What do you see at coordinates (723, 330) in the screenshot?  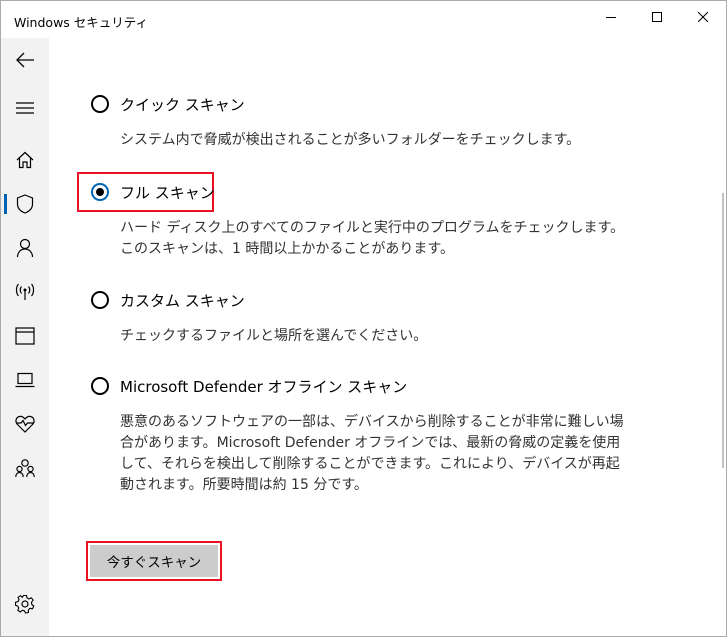 I see `vertical-scrollbar` at bounding box center [723, 330].